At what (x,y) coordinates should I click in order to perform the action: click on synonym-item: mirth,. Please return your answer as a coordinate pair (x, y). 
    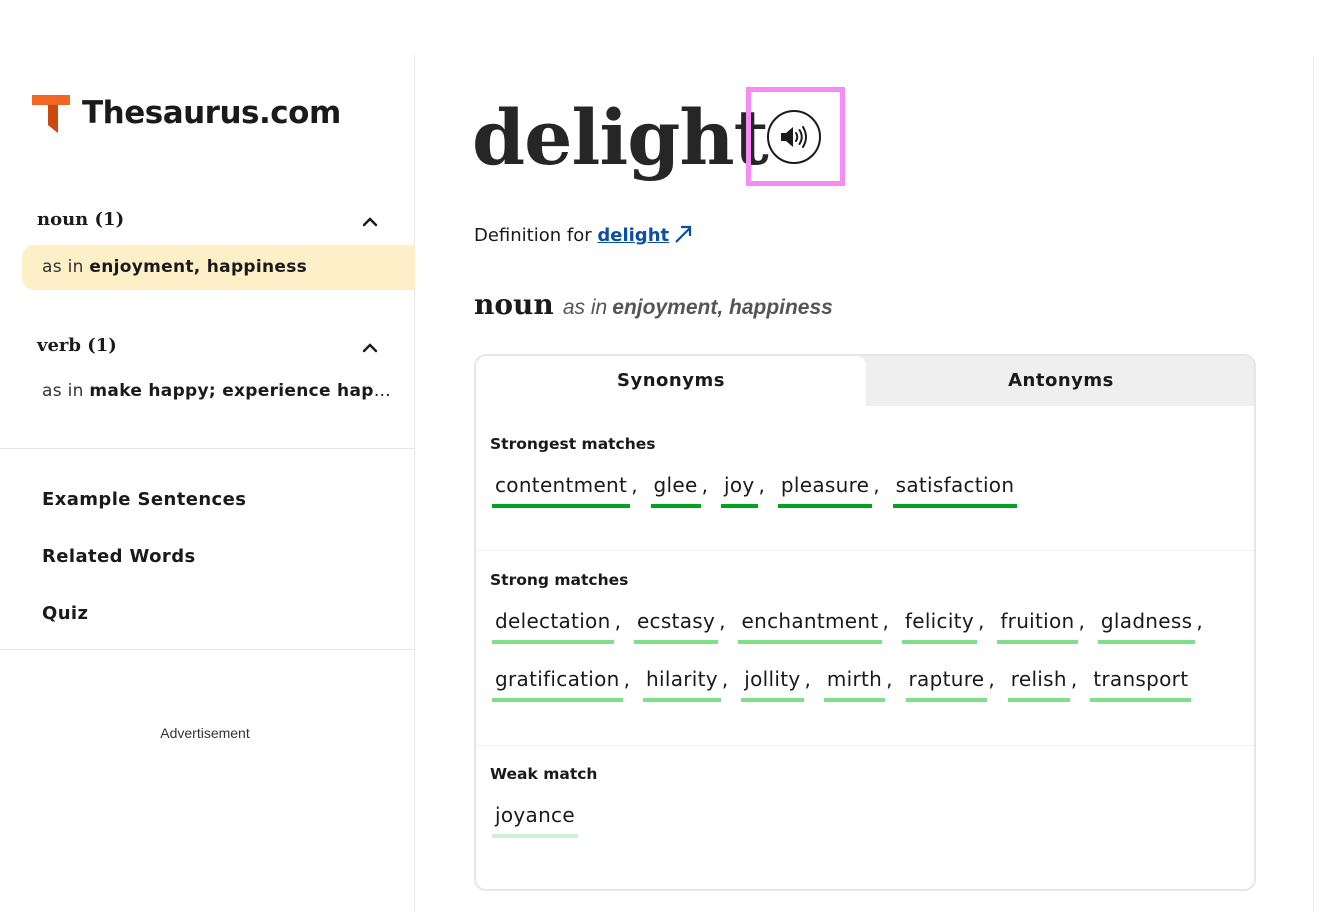
    Looking at the image, I should click on (858, 682).